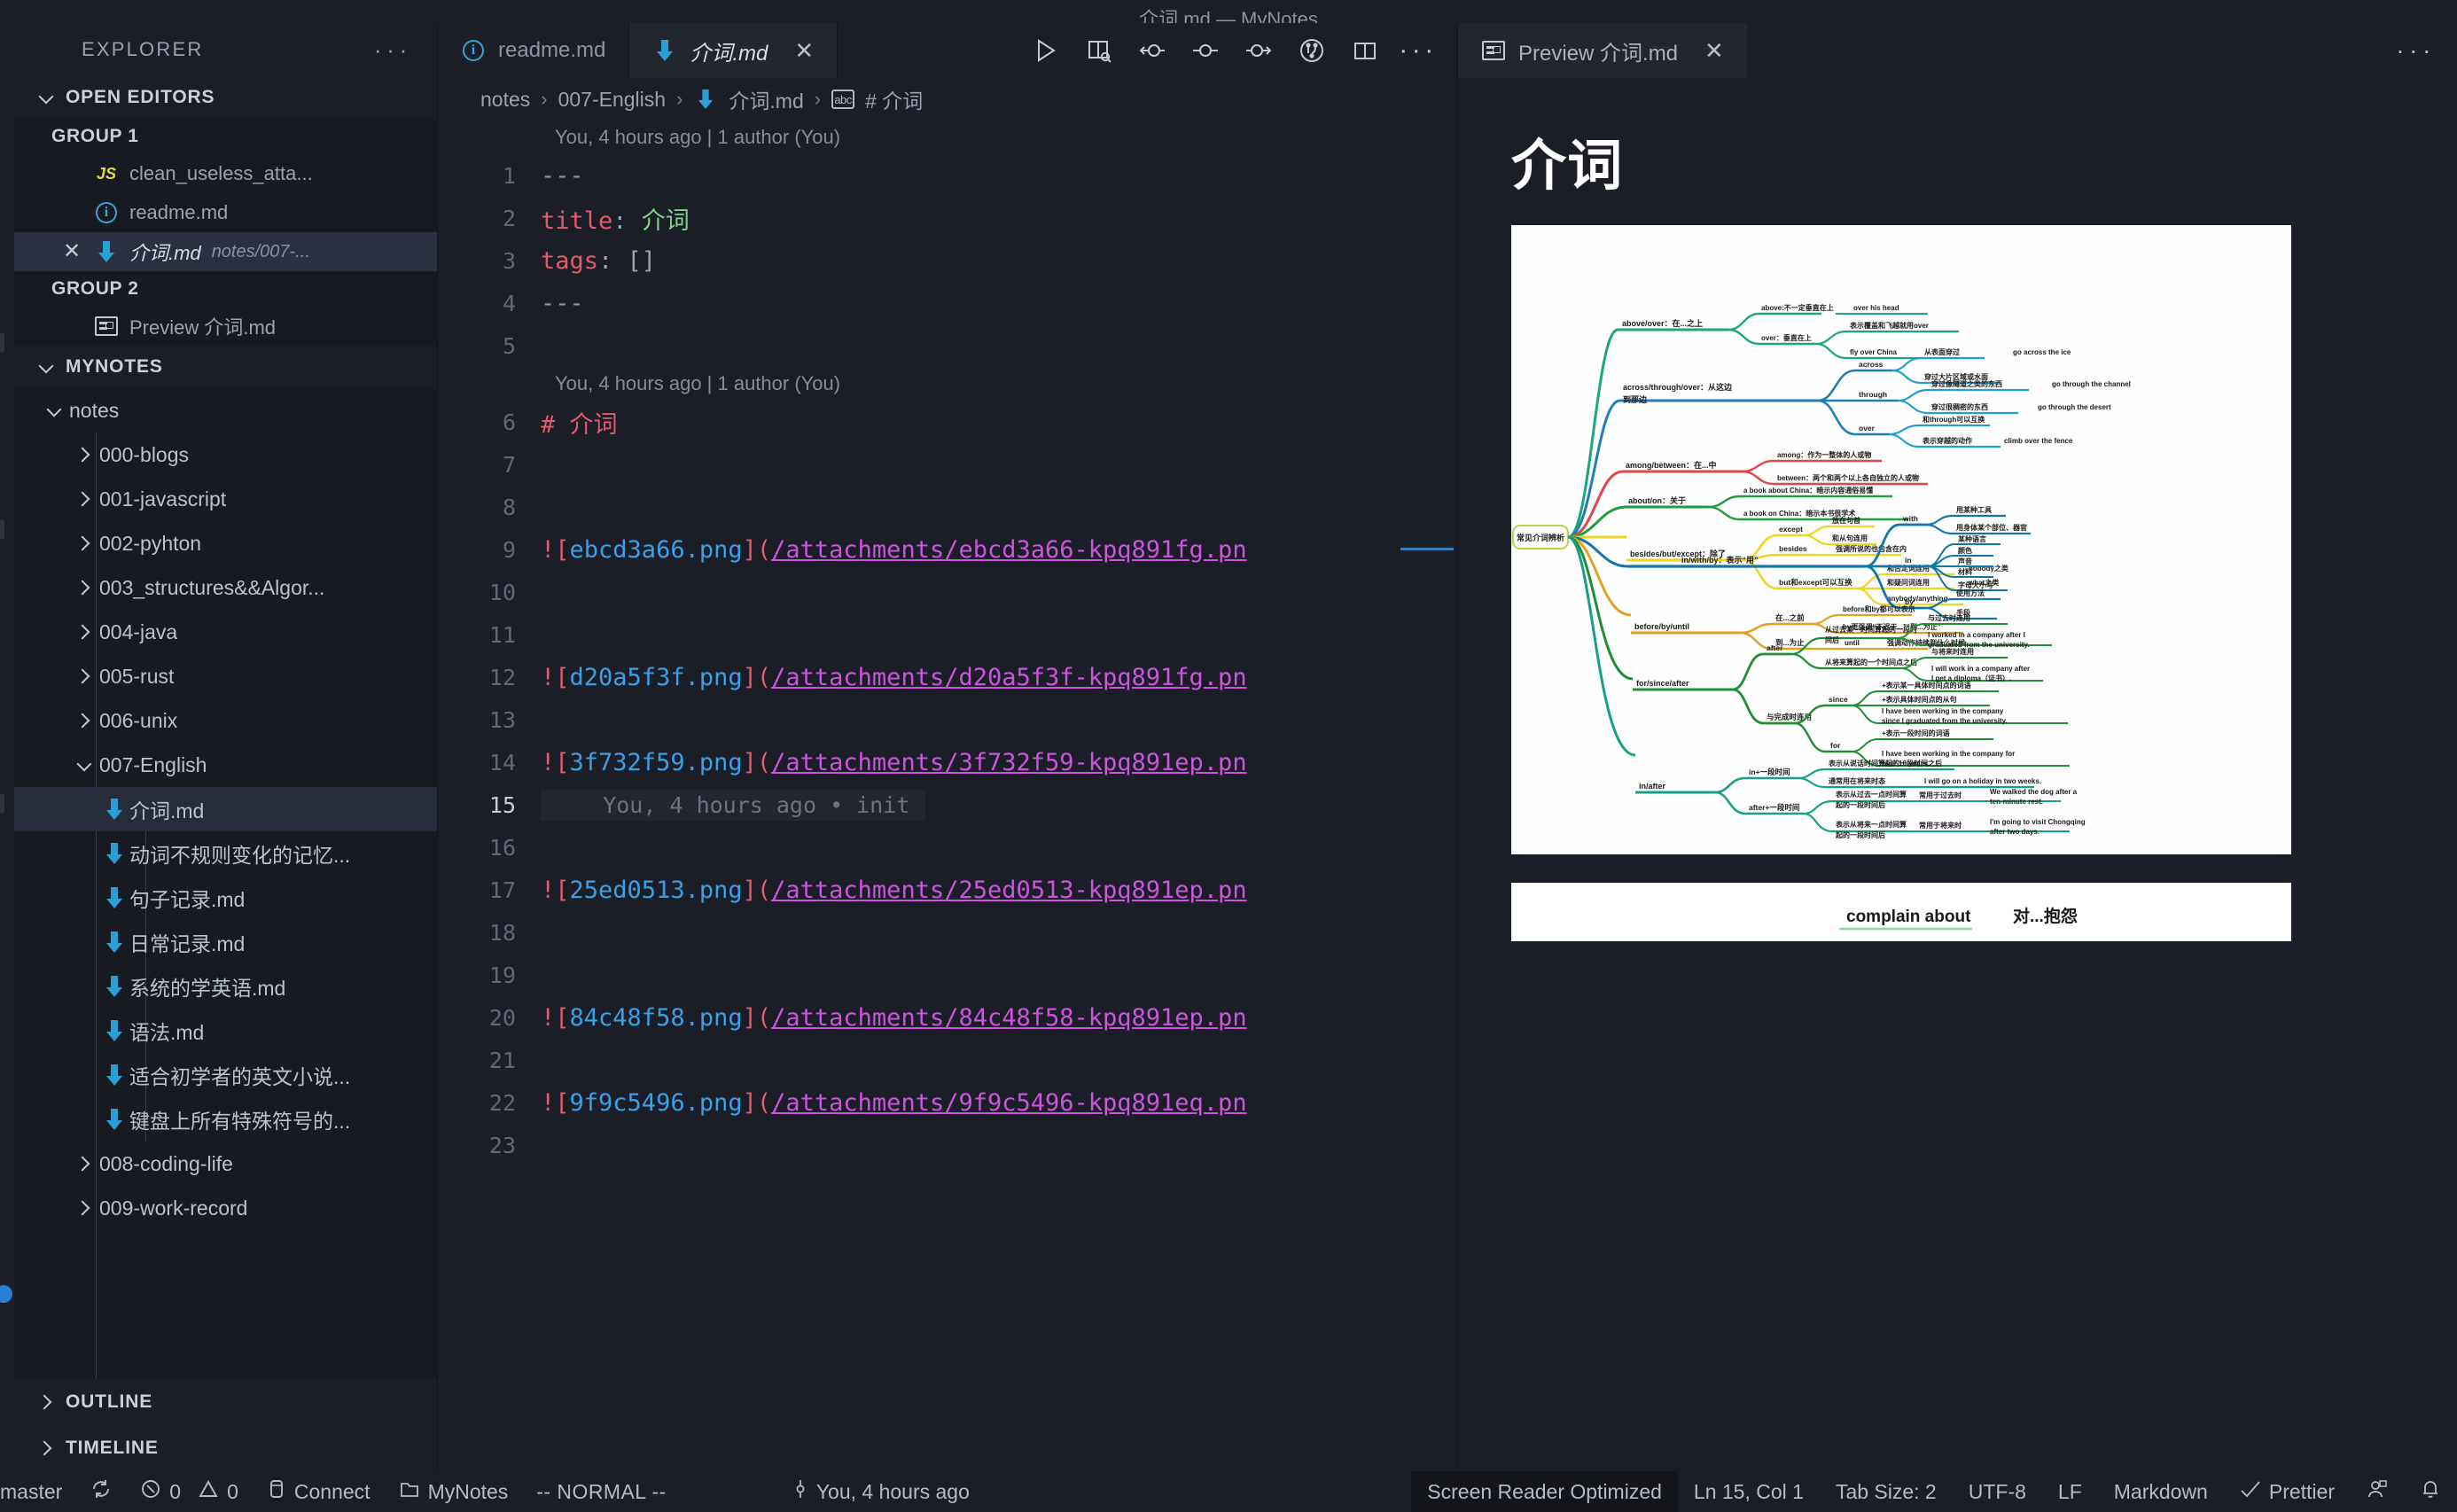 The image size is (2457, 1512). What do you see at coordinates (1099, 50) in the screenshot?
I see `open-preview-to-side-icon` at bounding box center [1099, 50].